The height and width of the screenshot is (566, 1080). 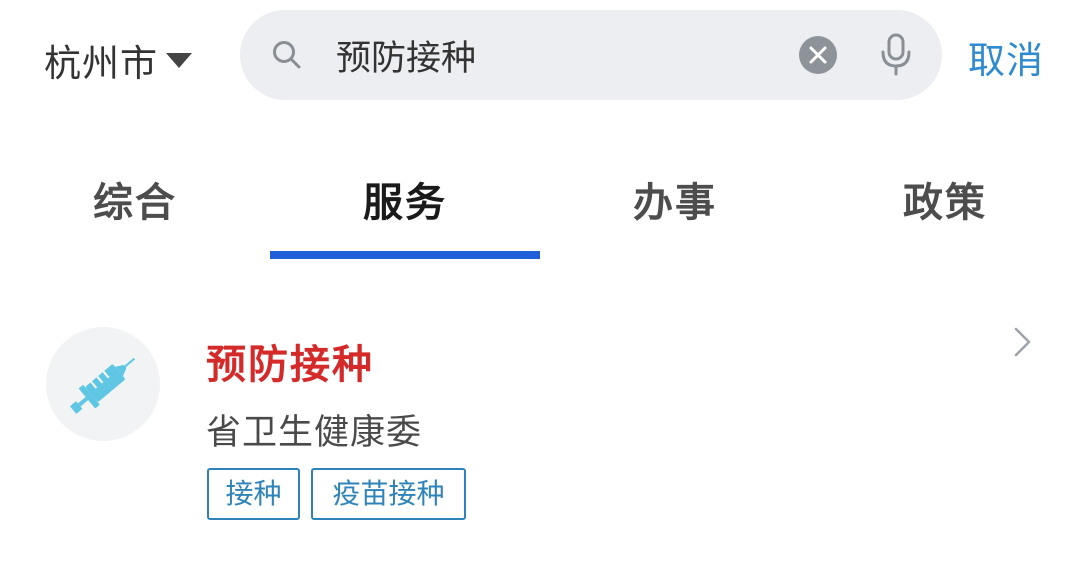 I want to click on active-tab-indicator, so click(x=405, y=255).